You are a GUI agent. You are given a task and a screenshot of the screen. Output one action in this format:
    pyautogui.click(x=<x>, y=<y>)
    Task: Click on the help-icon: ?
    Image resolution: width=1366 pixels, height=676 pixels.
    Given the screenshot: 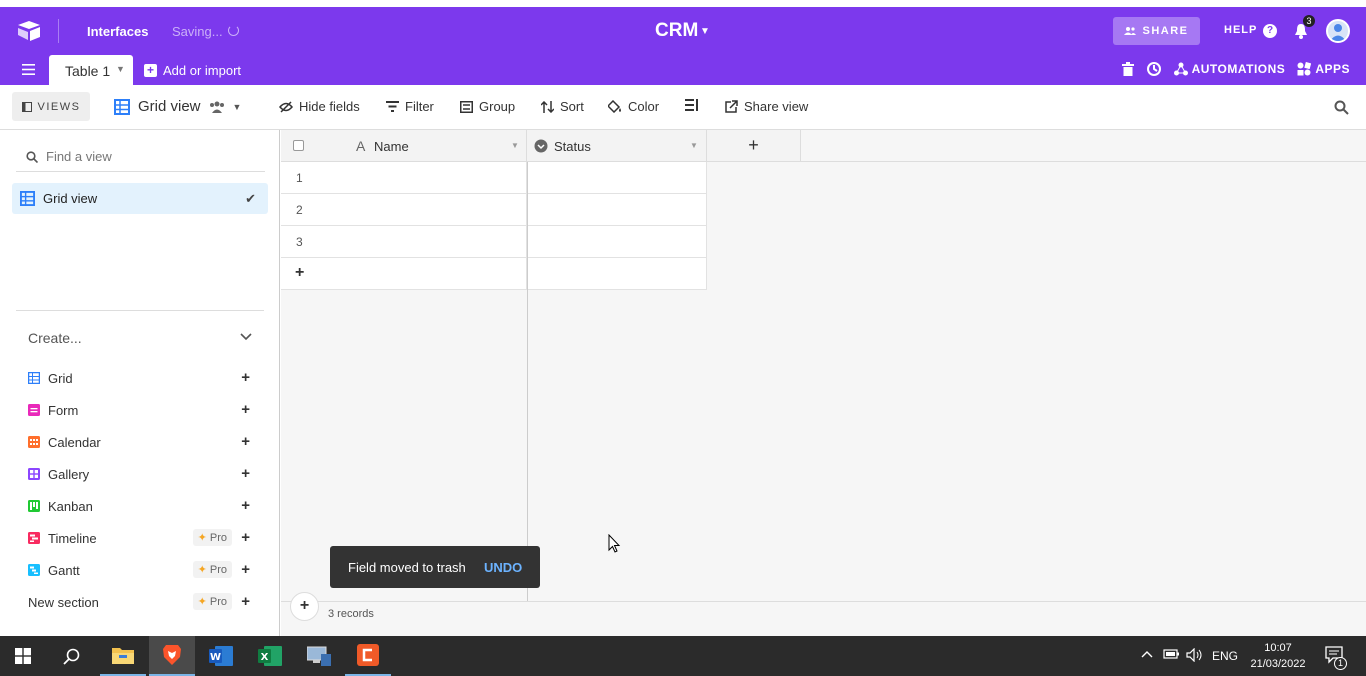 What is the action you would take?
    pyautogui.click(x=1270, y=31)
    